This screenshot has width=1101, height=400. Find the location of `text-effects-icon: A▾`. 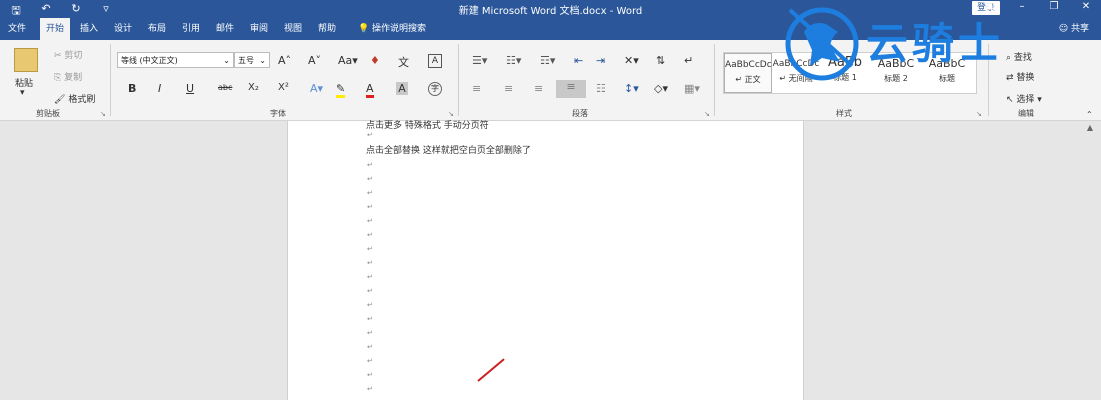

text-effects-icon: A▾ is located at coordinates (316, 88).